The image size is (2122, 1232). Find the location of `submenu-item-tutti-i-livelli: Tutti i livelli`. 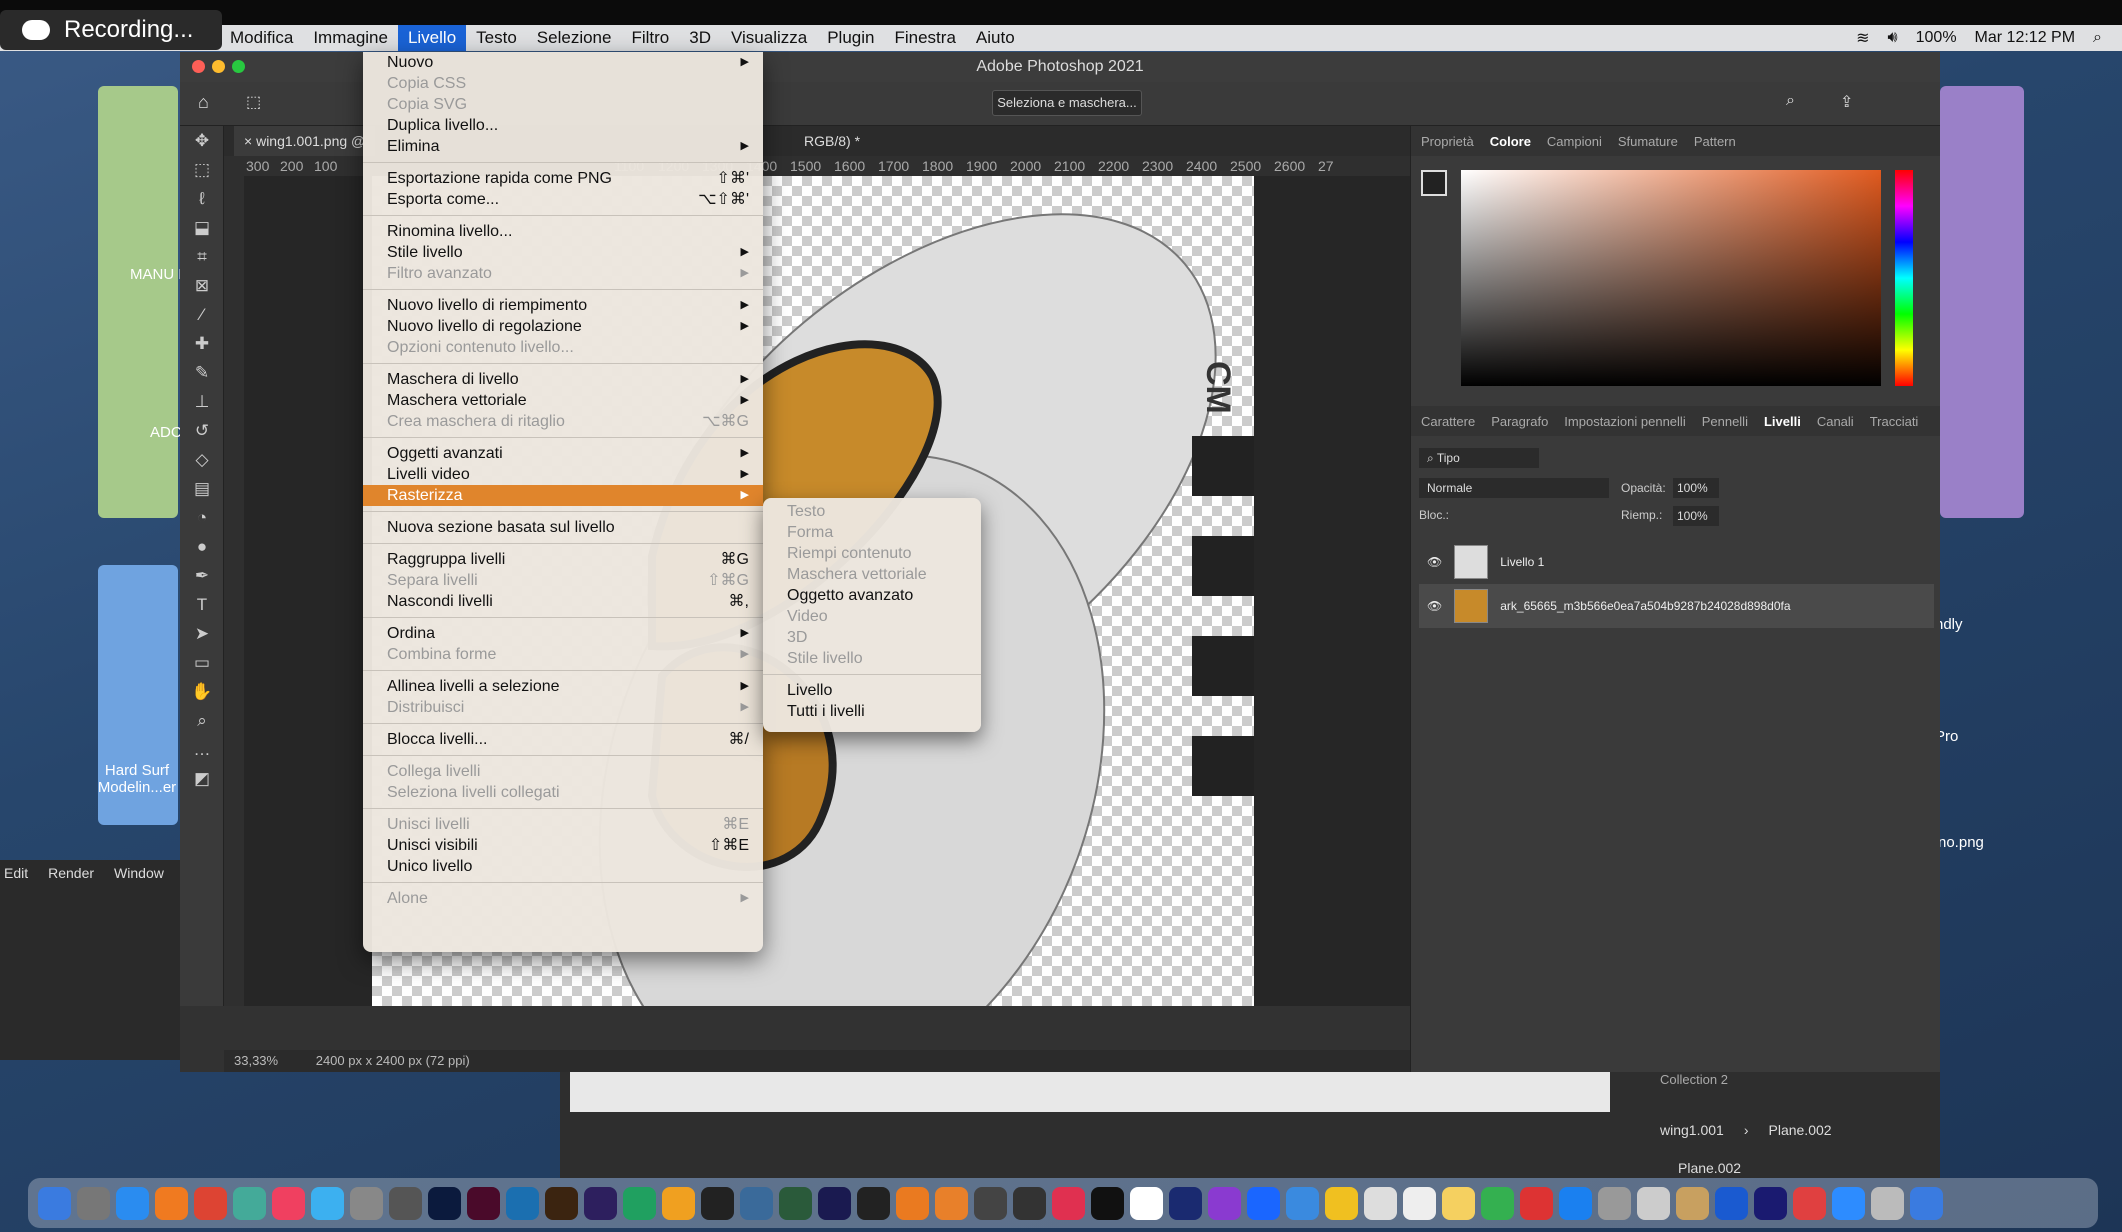

submenu-item-tutti-i-livelli: Tutti i livelli is located at coordinates (872, 711).